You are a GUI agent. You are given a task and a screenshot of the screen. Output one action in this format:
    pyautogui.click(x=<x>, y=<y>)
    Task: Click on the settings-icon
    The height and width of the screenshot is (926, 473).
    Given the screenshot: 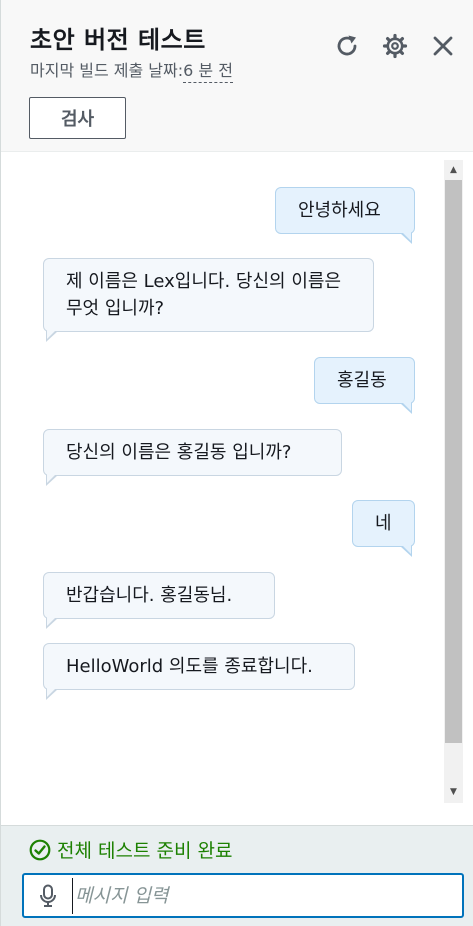 What is the action you would take?
    pyautogui.click(x=395, y=46)
    